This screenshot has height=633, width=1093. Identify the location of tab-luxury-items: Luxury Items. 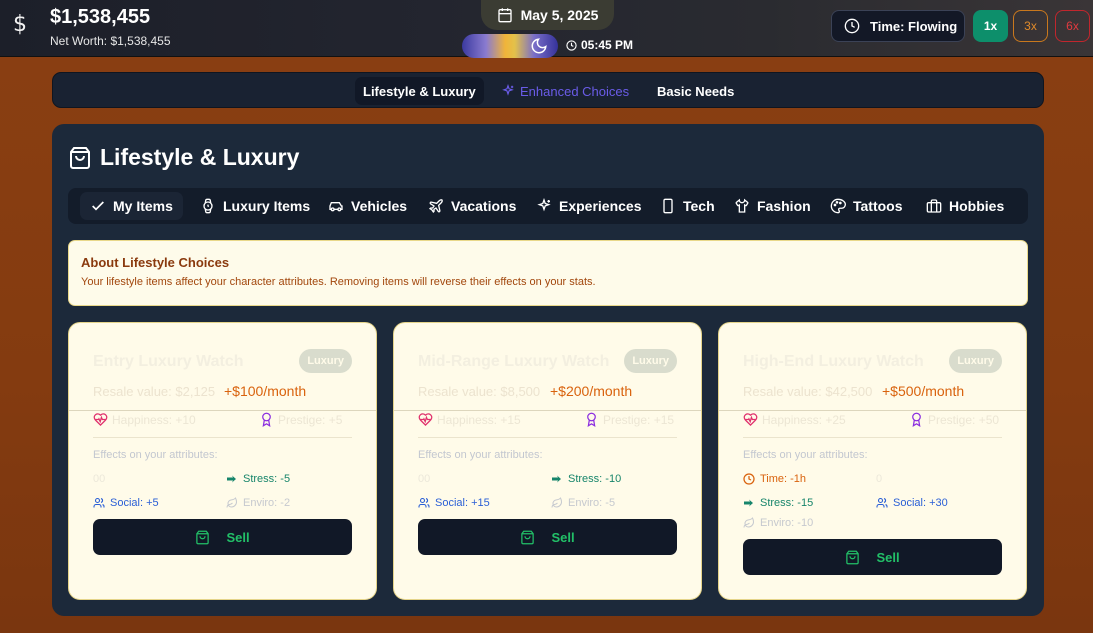
(255, 206).